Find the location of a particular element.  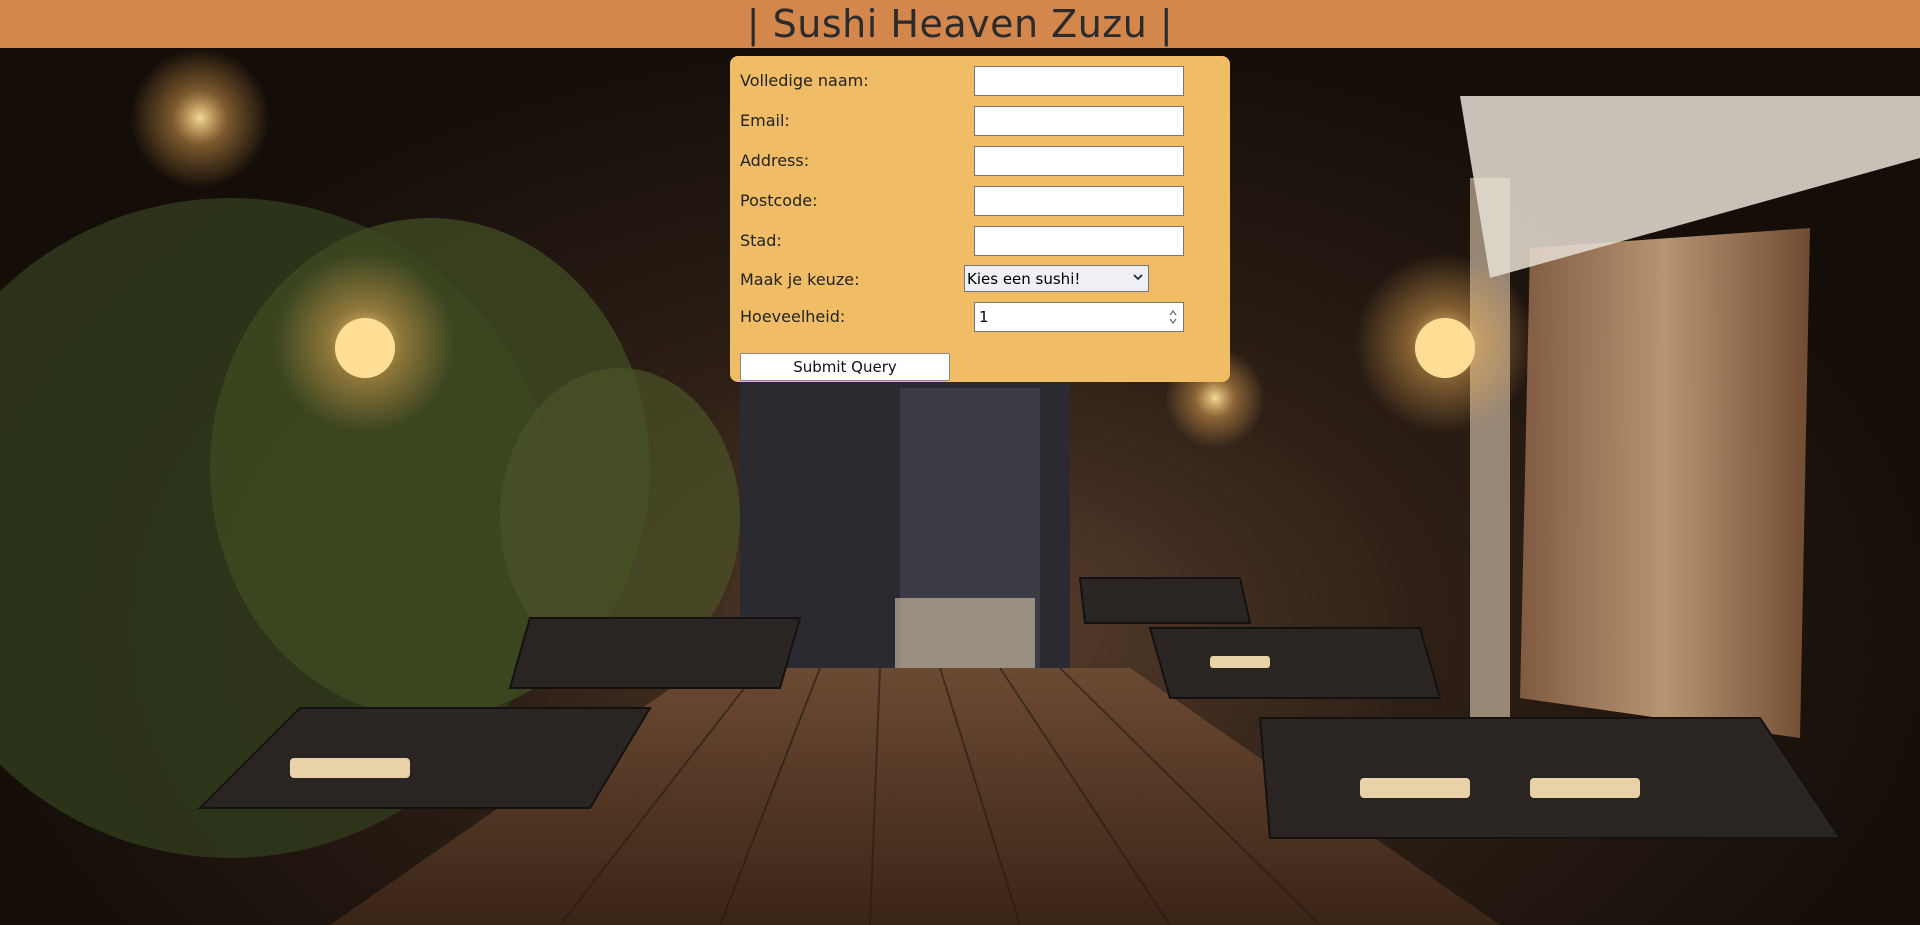

city-input is located at coordinates (1079, 241).